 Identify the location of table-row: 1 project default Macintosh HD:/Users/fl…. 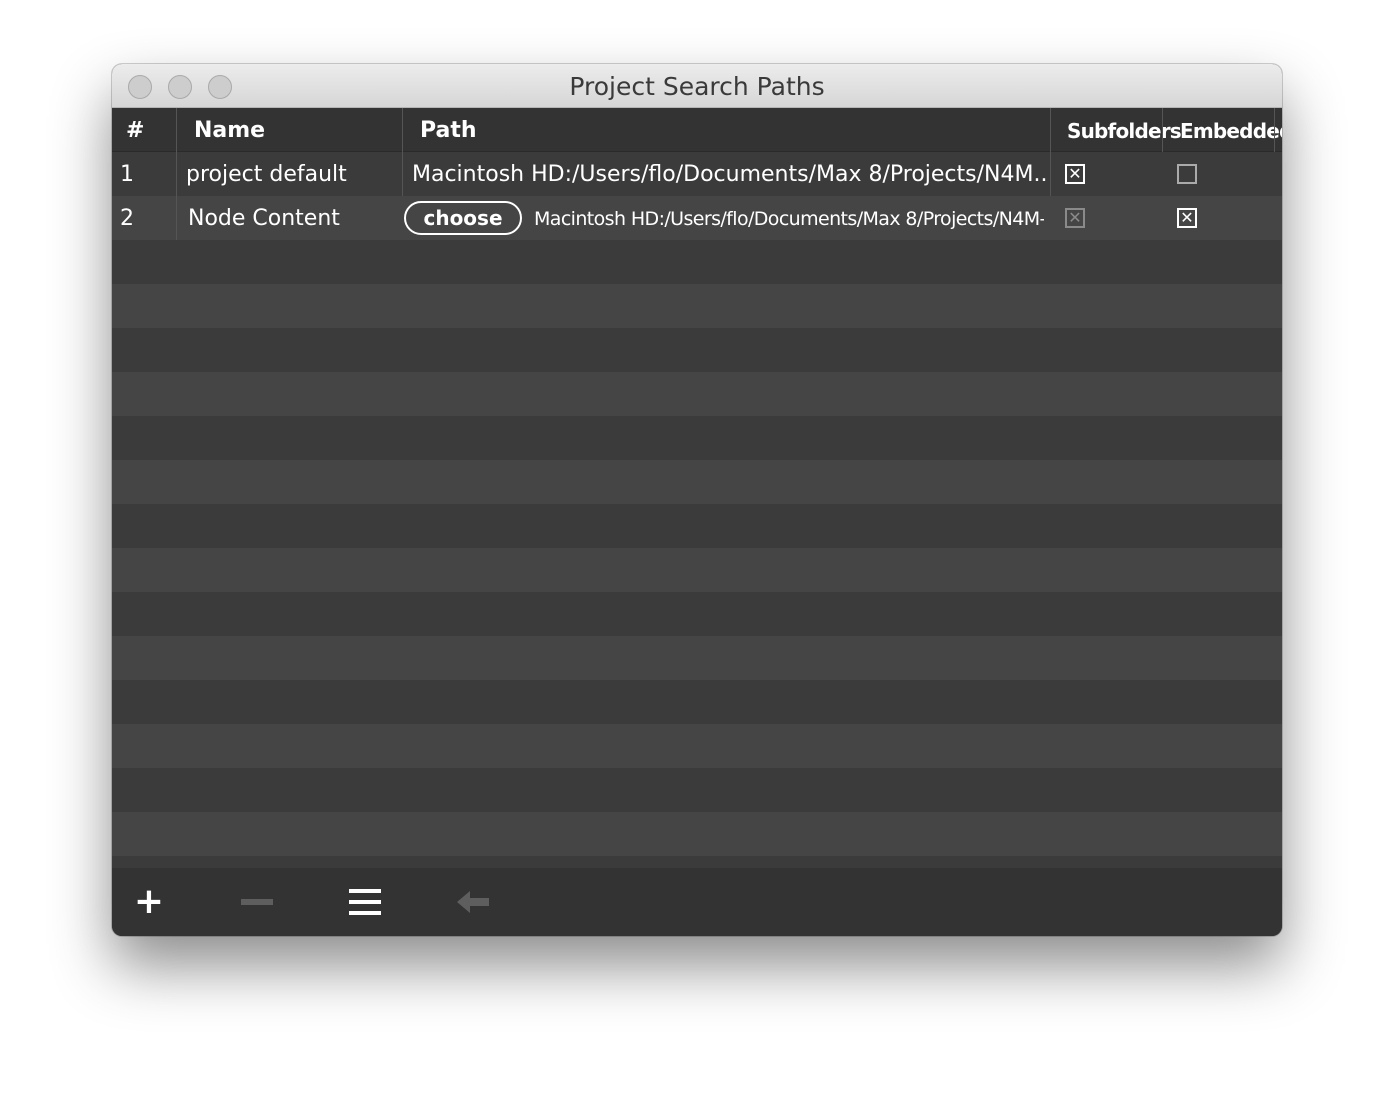
(697, 174).